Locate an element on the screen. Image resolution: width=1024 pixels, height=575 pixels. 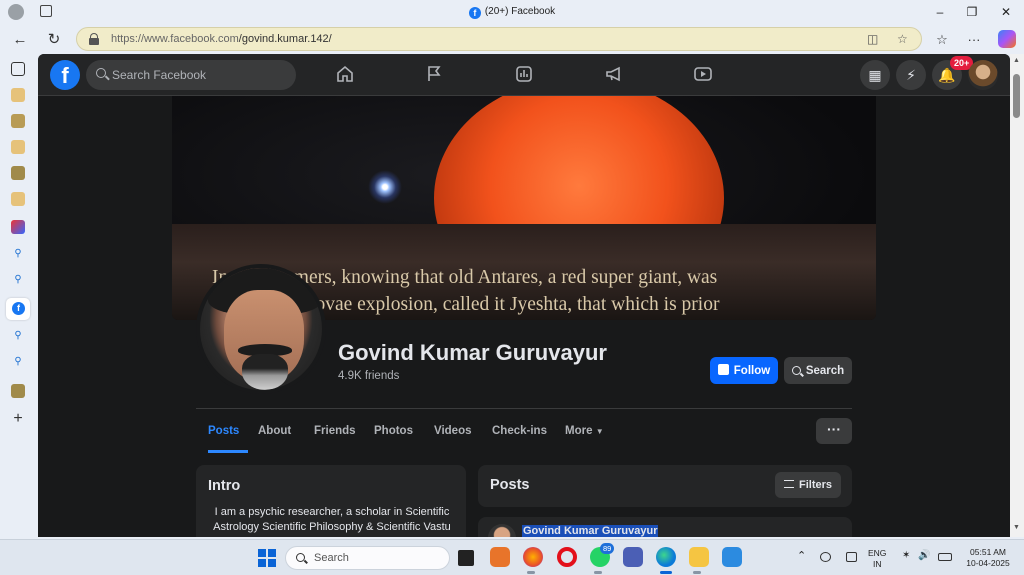
whatsapp-badge: 89 is located at coordinates (607, 548).